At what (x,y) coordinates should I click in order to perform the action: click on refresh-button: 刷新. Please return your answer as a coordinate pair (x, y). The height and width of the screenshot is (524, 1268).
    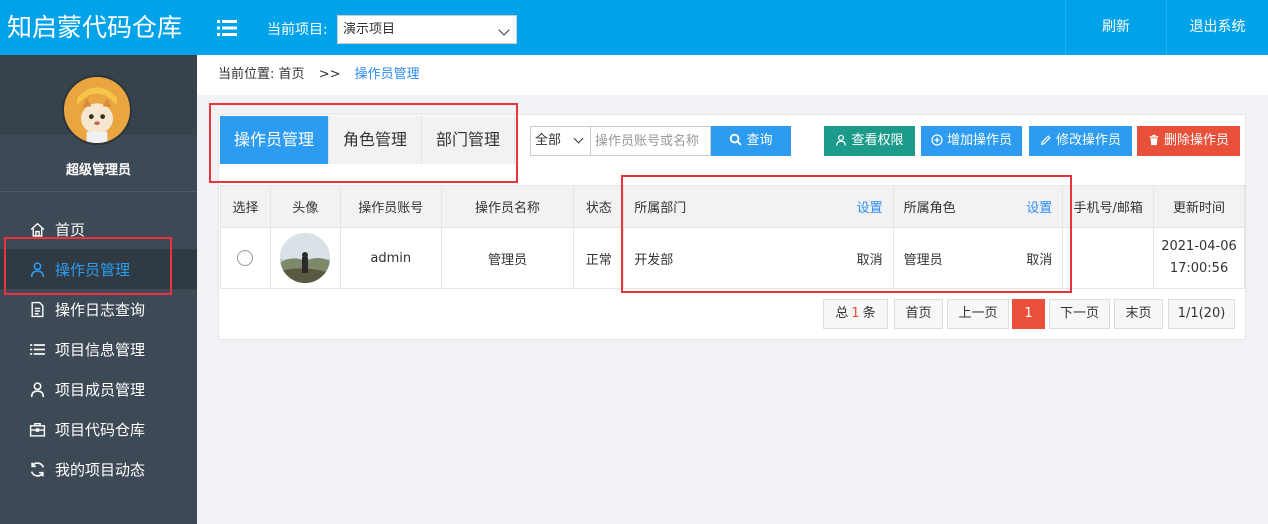
    Looking at the image, I should click on (1115, 27).